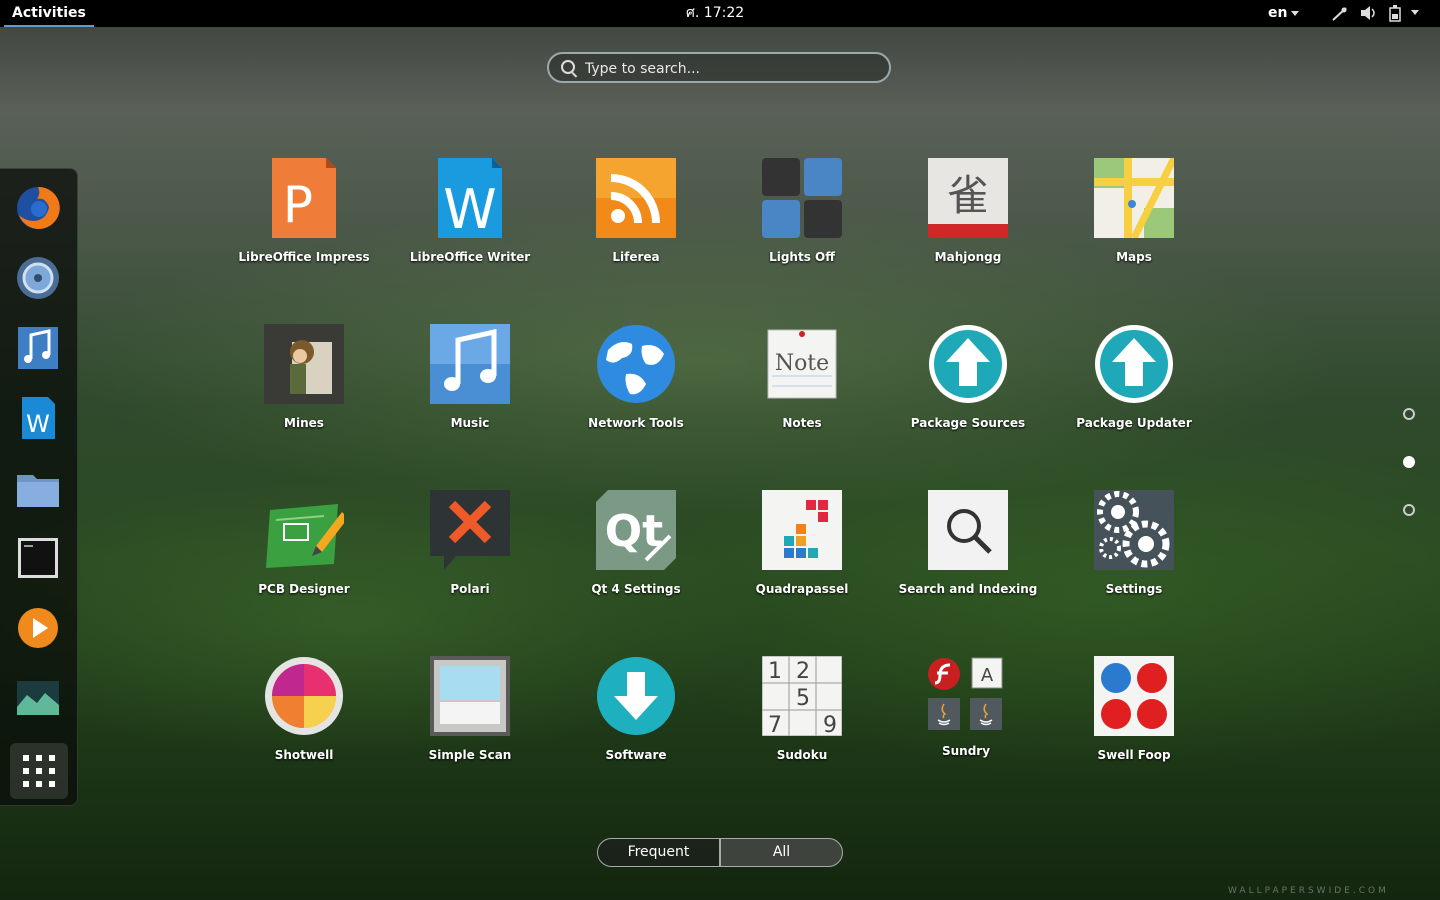 Image resolution: width=1440 pixels, height=900 pixels. Describe the element at coordinates (304, 755) in the screenshot. I see `app-label: Shotwell` at that location.